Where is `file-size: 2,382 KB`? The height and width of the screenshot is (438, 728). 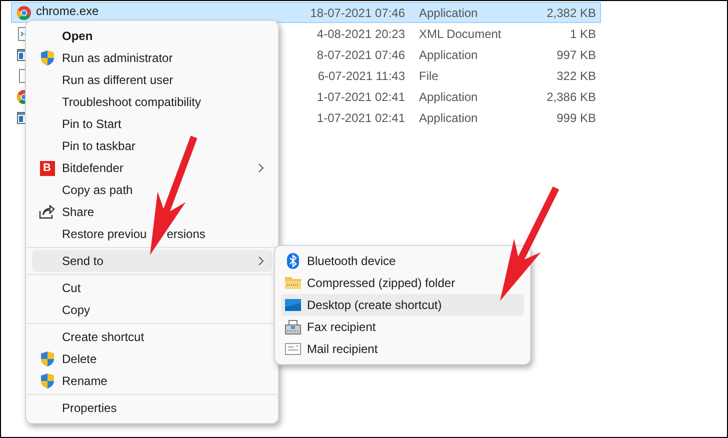 file-size: 2,382 KB is located at coordinates (571, 13).